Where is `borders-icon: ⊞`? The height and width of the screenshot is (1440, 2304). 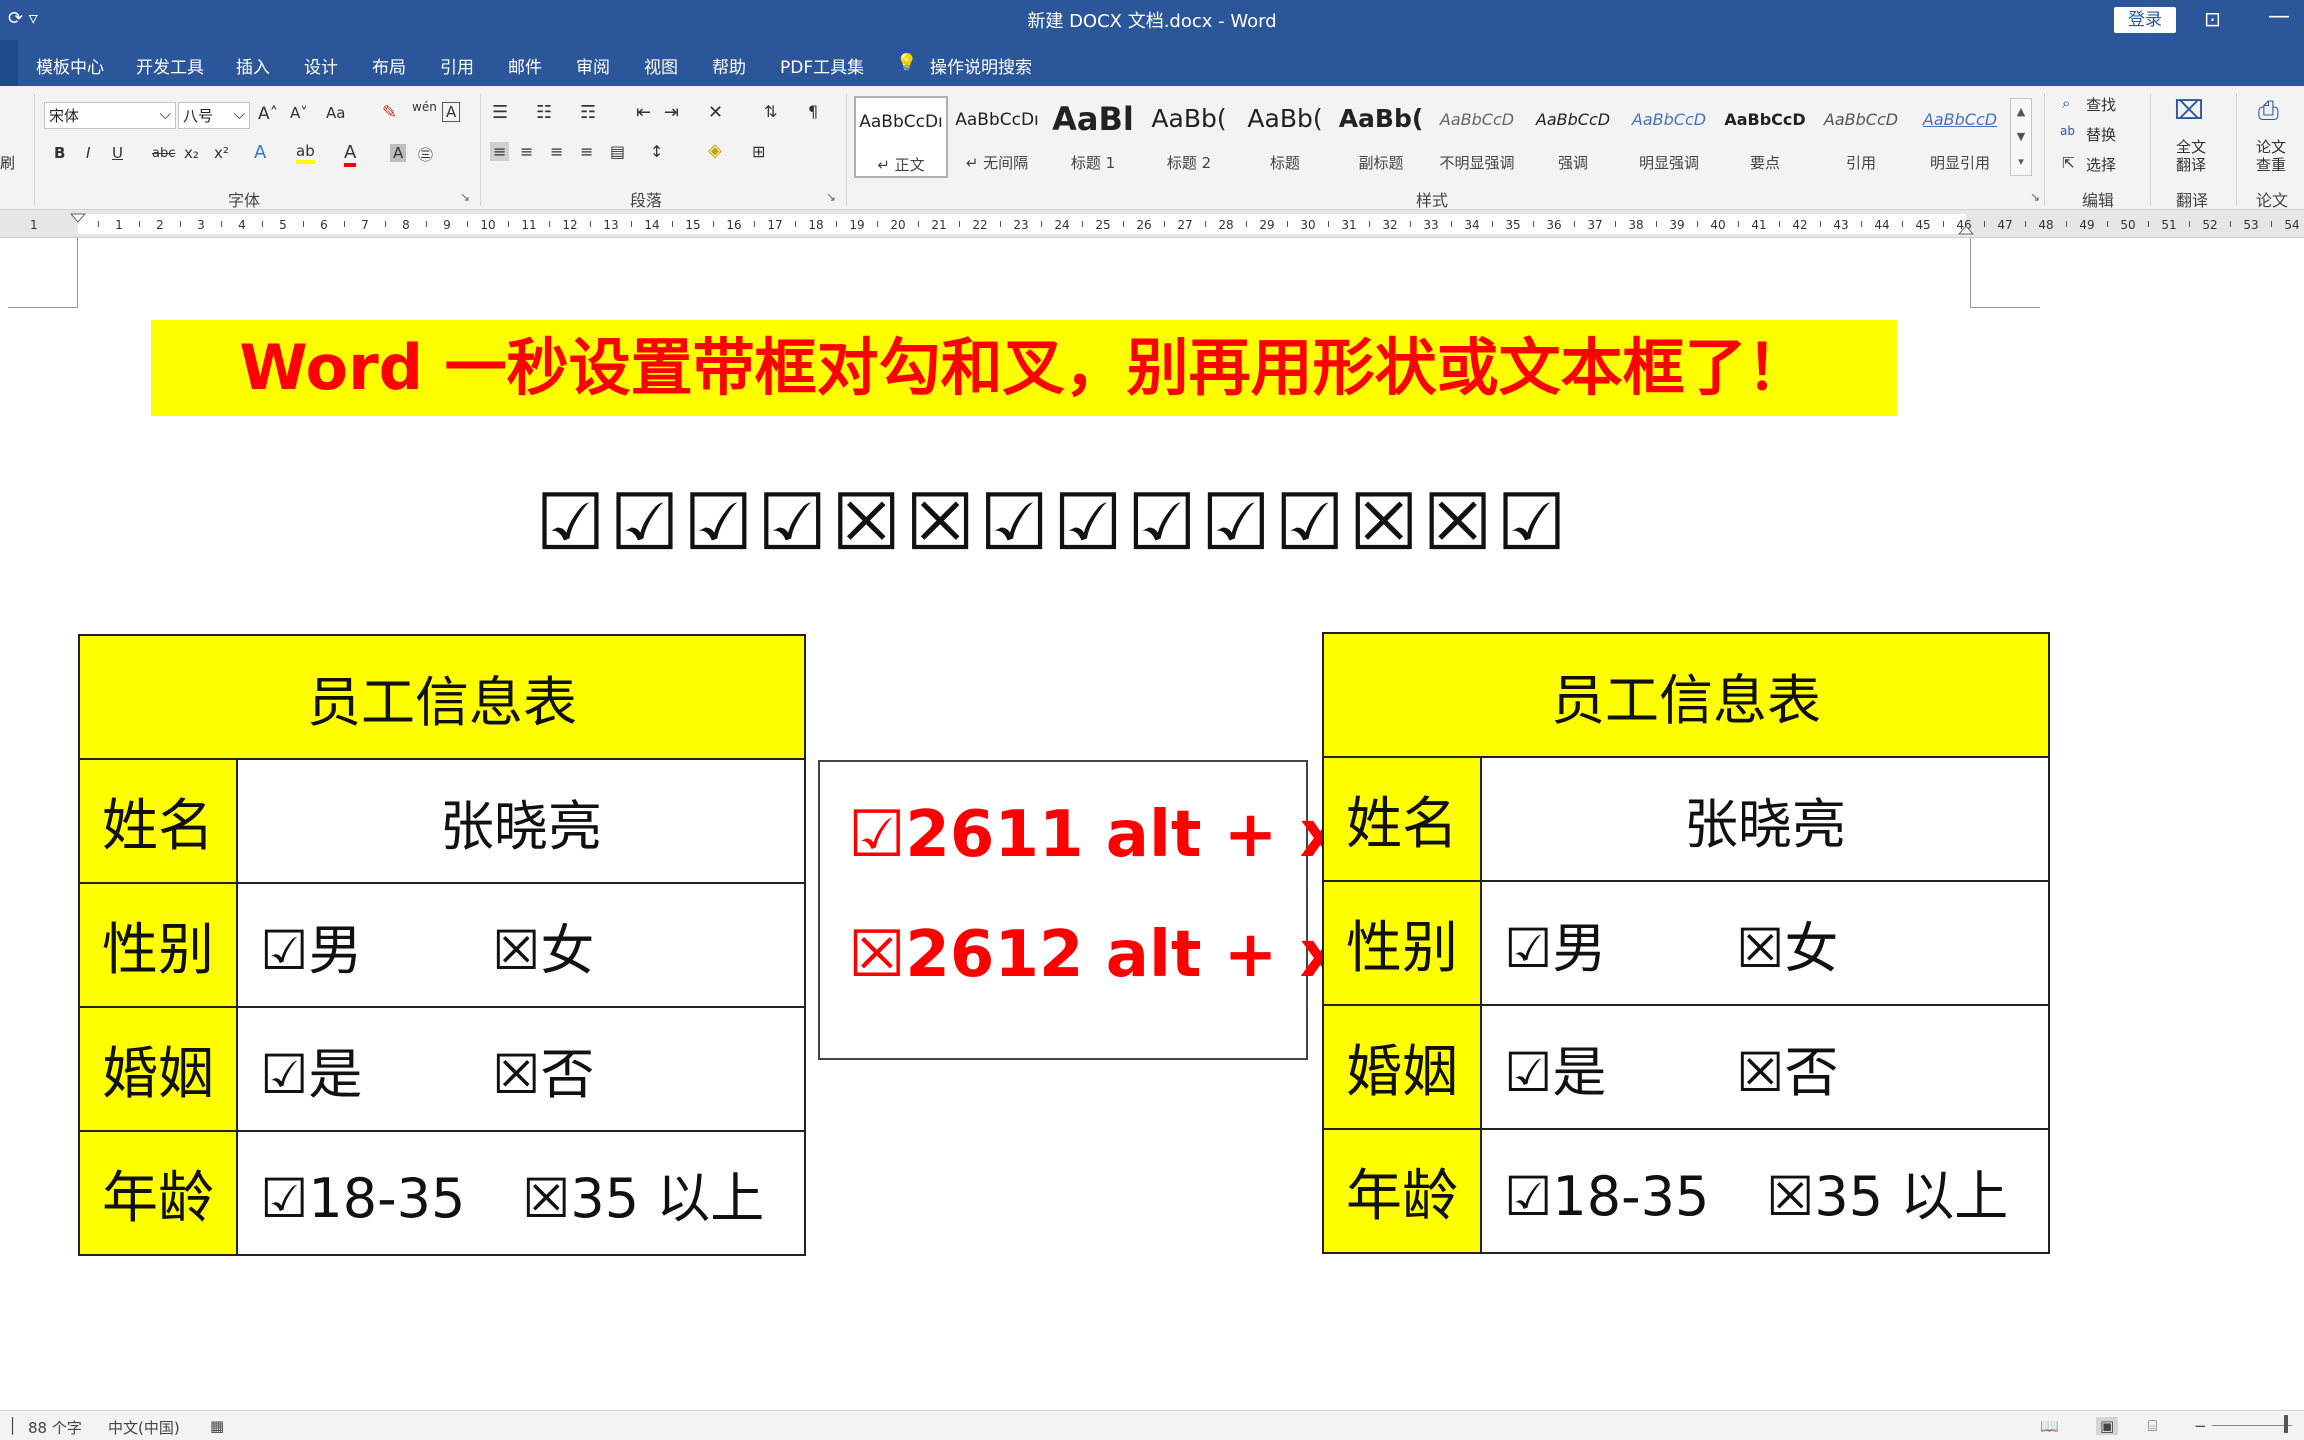
borders-icon: ⊞ is located at coordinates (758, 151).